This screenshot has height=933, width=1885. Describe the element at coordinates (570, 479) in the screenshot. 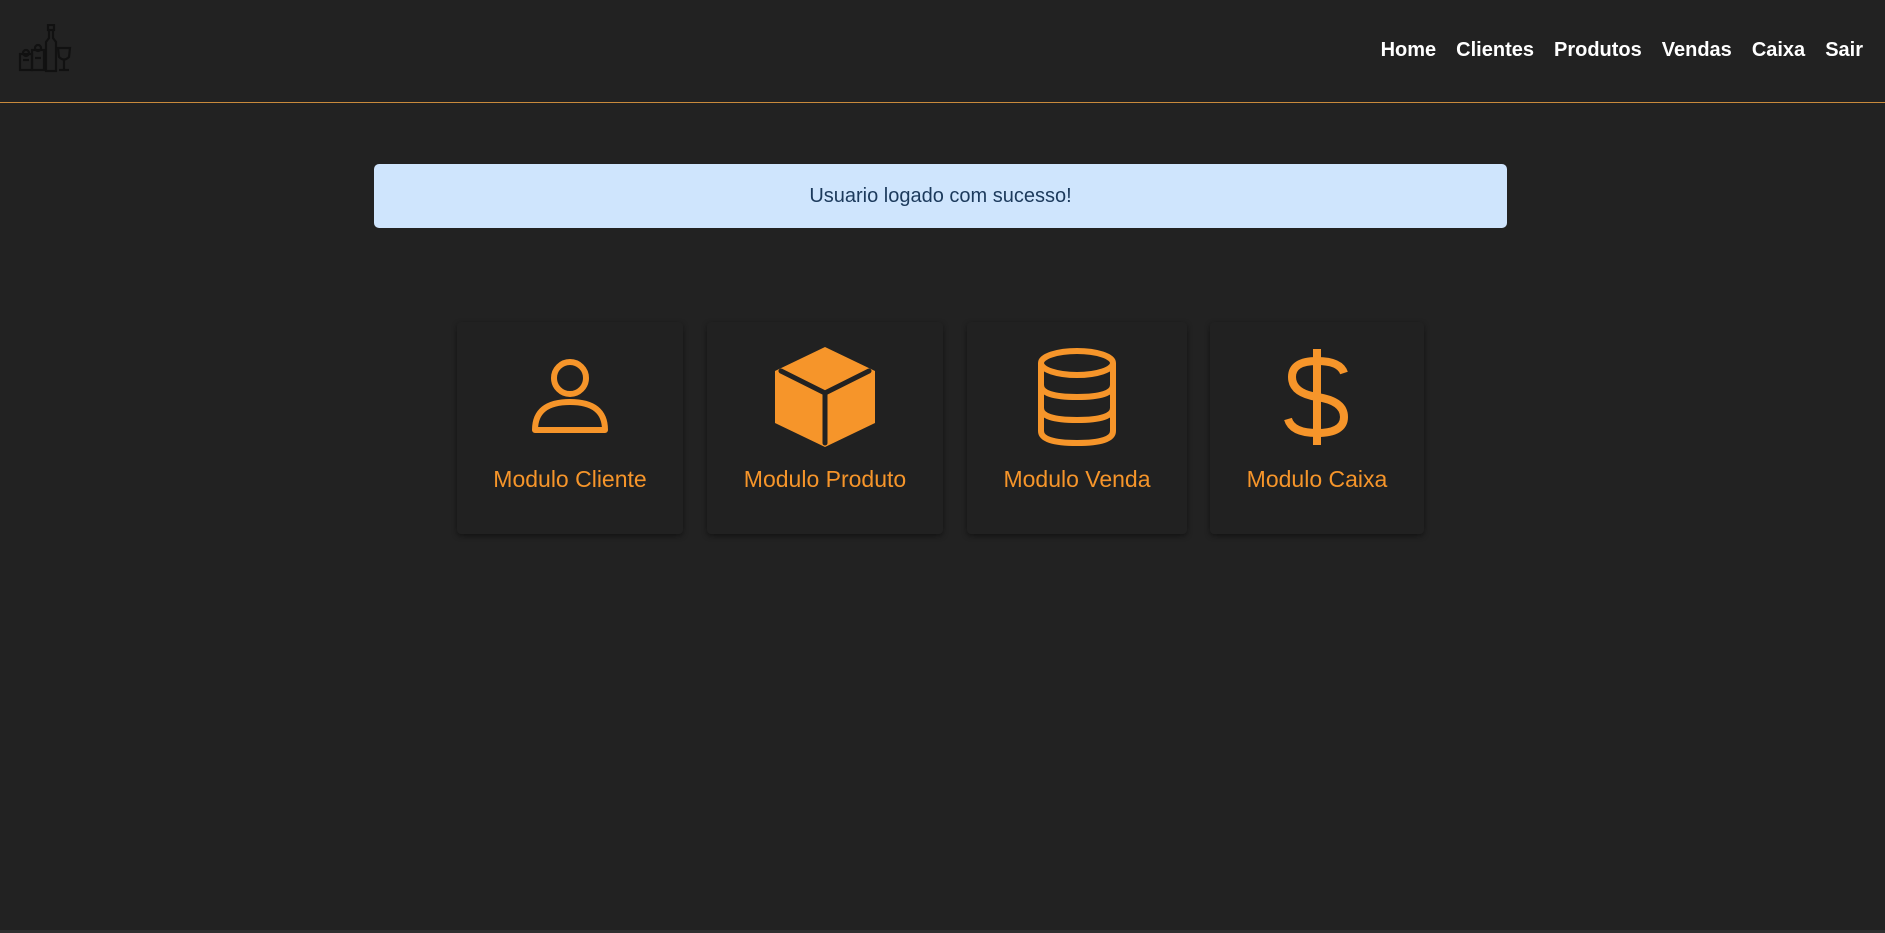

I see `module-label-cliente: Modulo Cliente` at that location.